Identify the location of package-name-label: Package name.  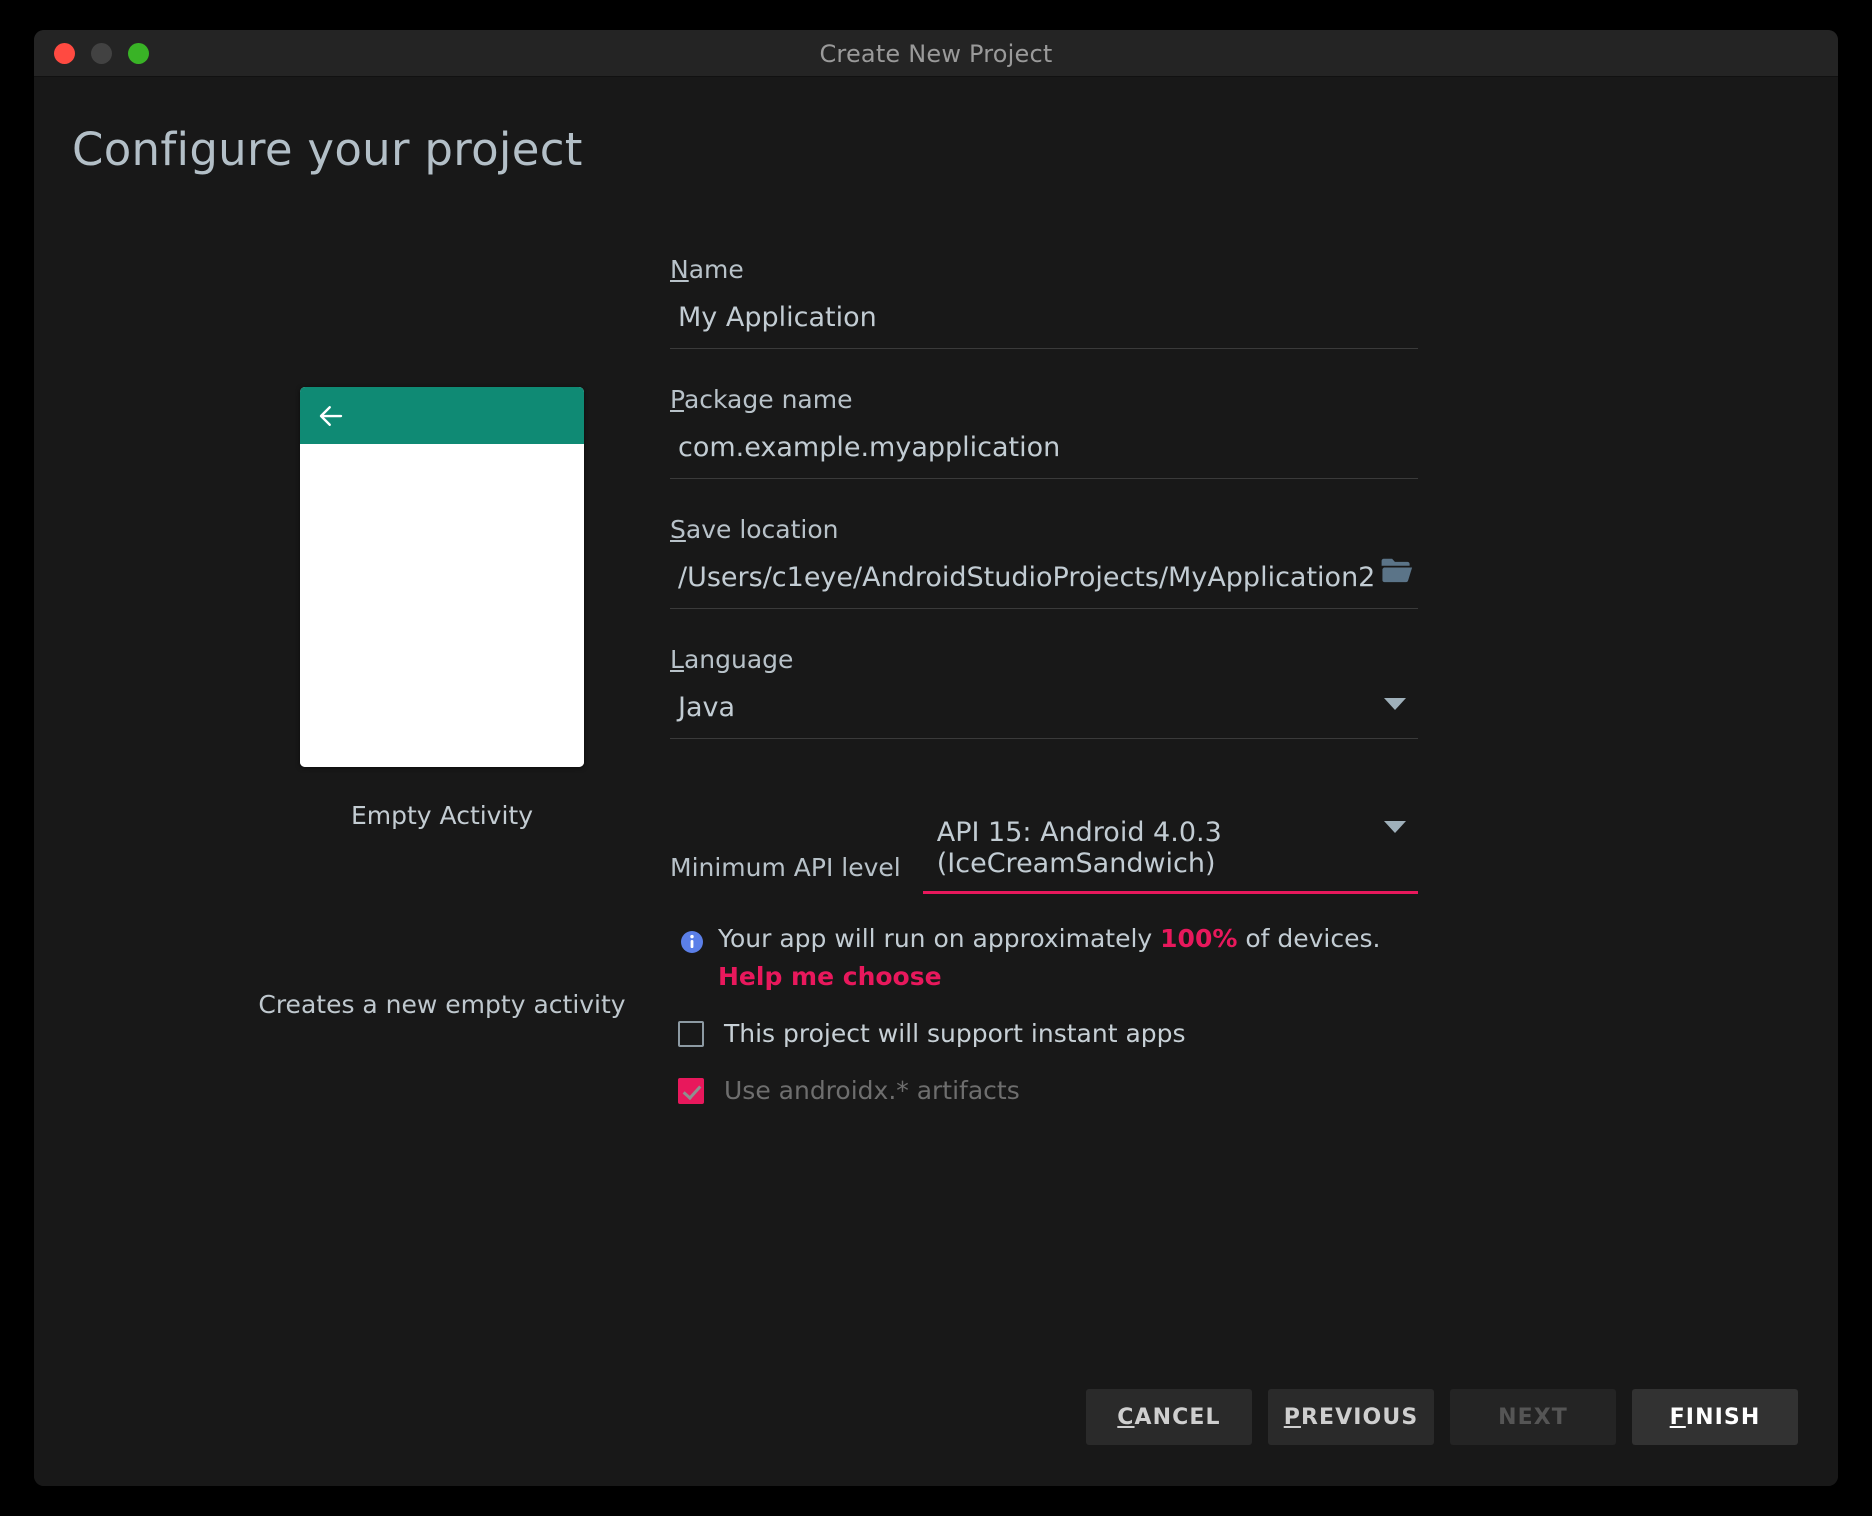
(761, 399).